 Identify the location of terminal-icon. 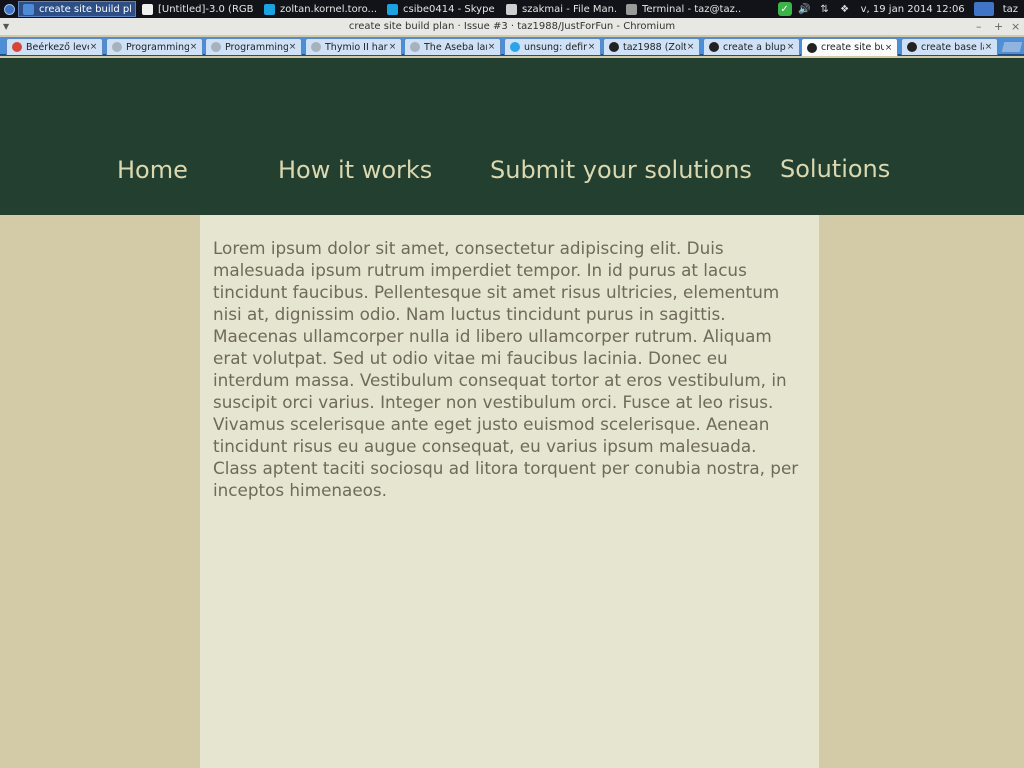
(631, 9).